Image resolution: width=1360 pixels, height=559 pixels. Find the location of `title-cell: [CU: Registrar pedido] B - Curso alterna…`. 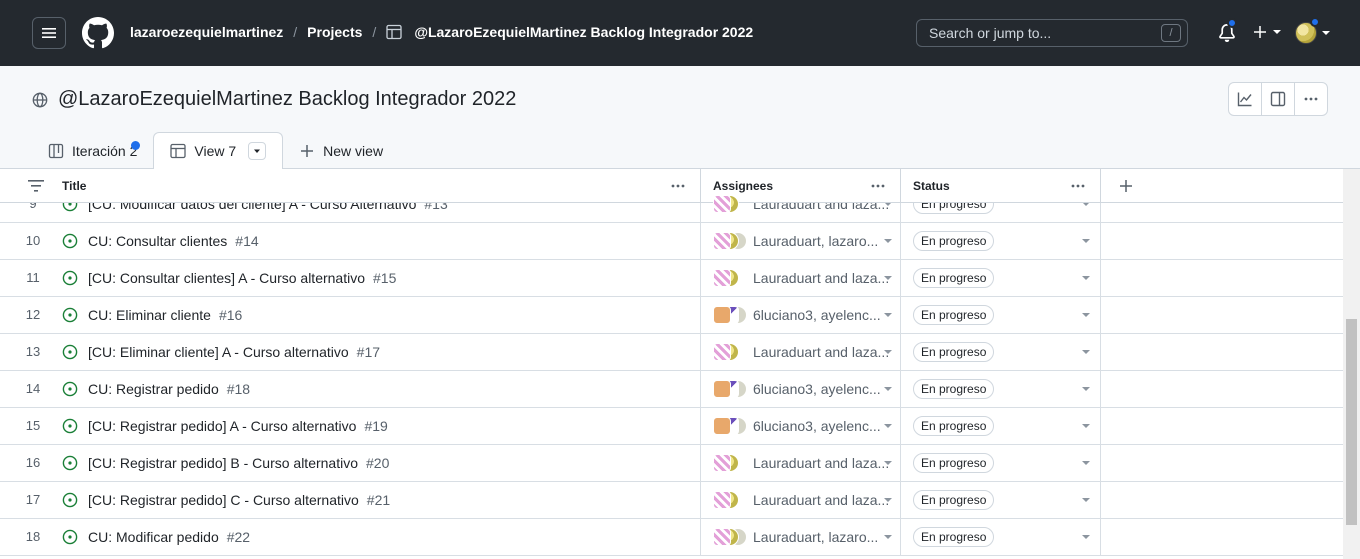

title-cell: [CU: Registrar pedido] B - Curso alterna… is located at coordinates (378, 463).